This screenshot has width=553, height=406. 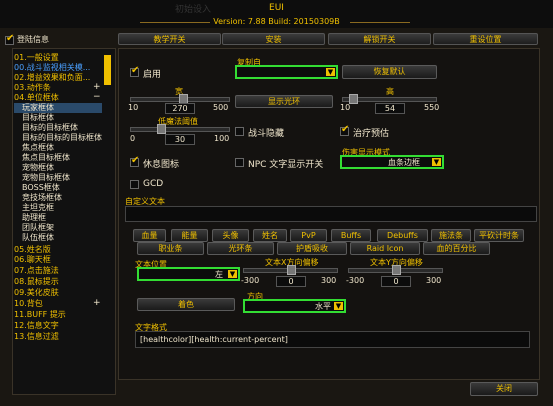 What do you see at coordinates (390, 108) in the screenshot?
I see `height-value: 54` at bounding box center [390, 108].